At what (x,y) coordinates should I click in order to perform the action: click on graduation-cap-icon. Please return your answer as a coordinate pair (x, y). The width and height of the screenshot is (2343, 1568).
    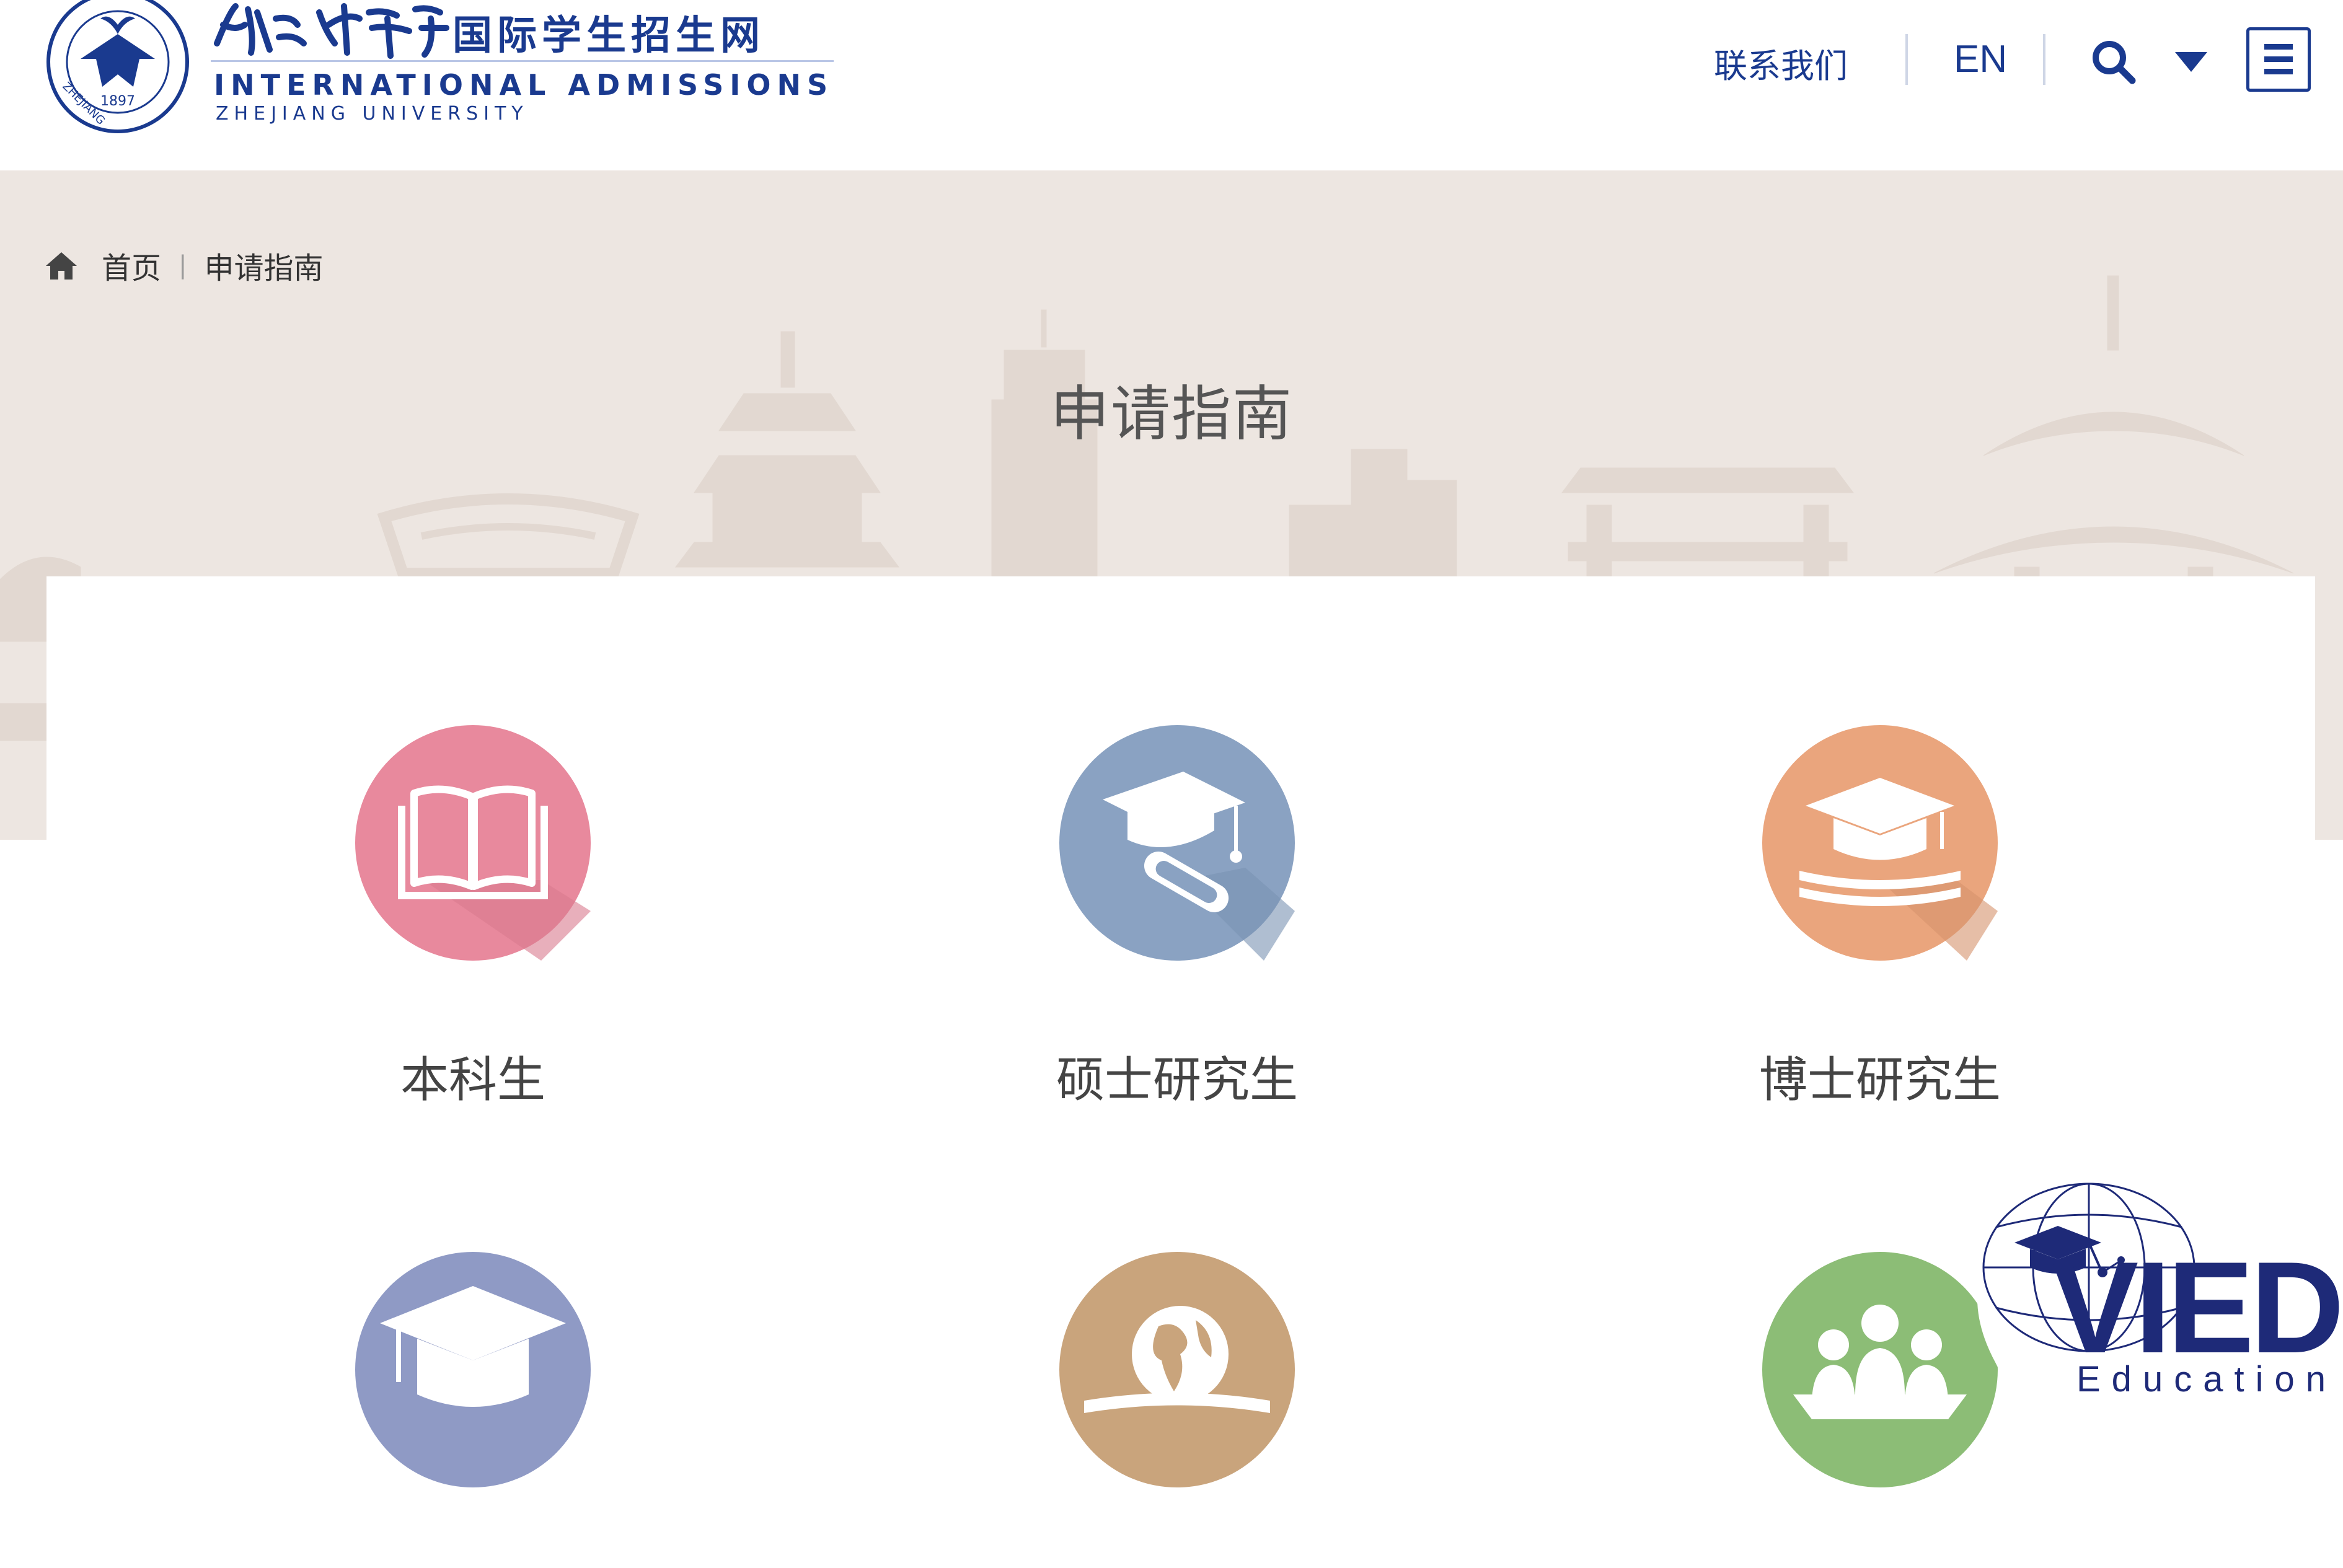
    Looking at the image, I should click on (473, 1369).